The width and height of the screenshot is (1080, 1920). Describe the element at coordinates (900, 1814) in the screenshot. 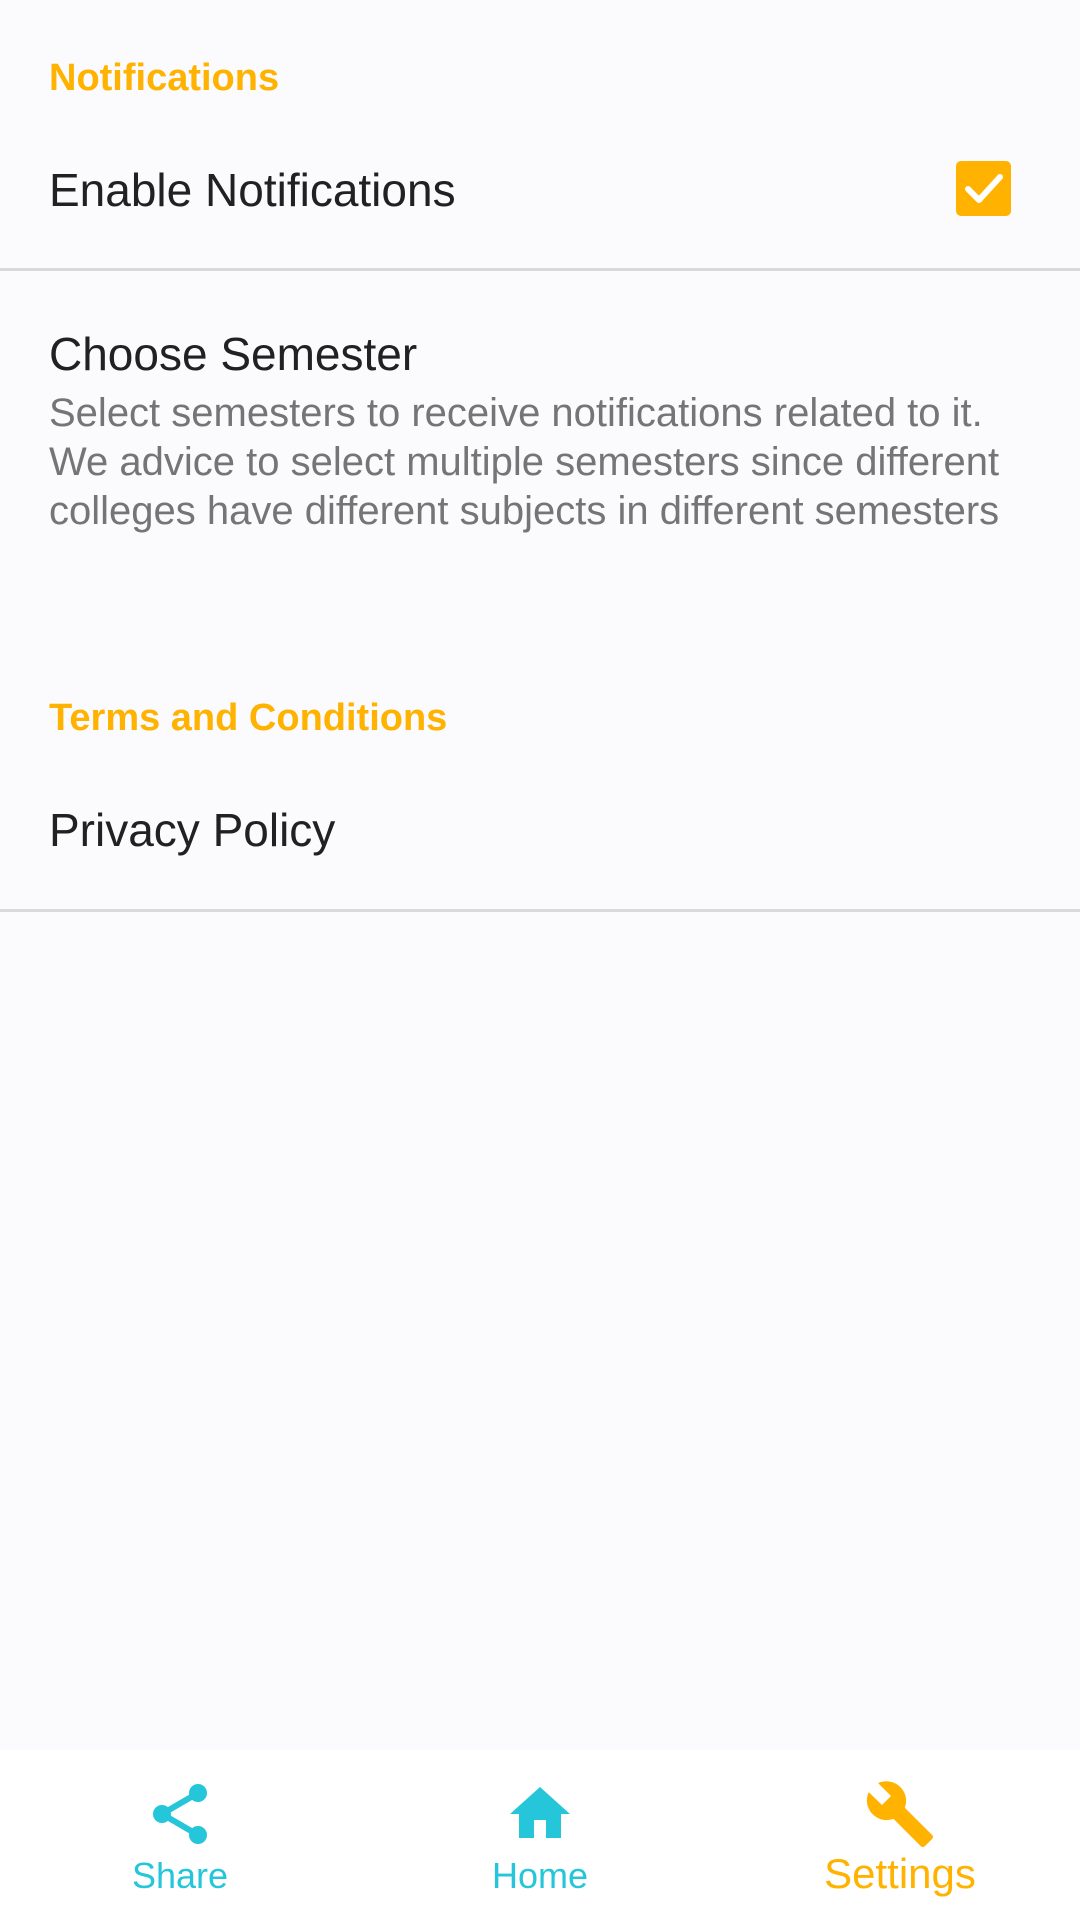

I see `wrench-icon` at that location.